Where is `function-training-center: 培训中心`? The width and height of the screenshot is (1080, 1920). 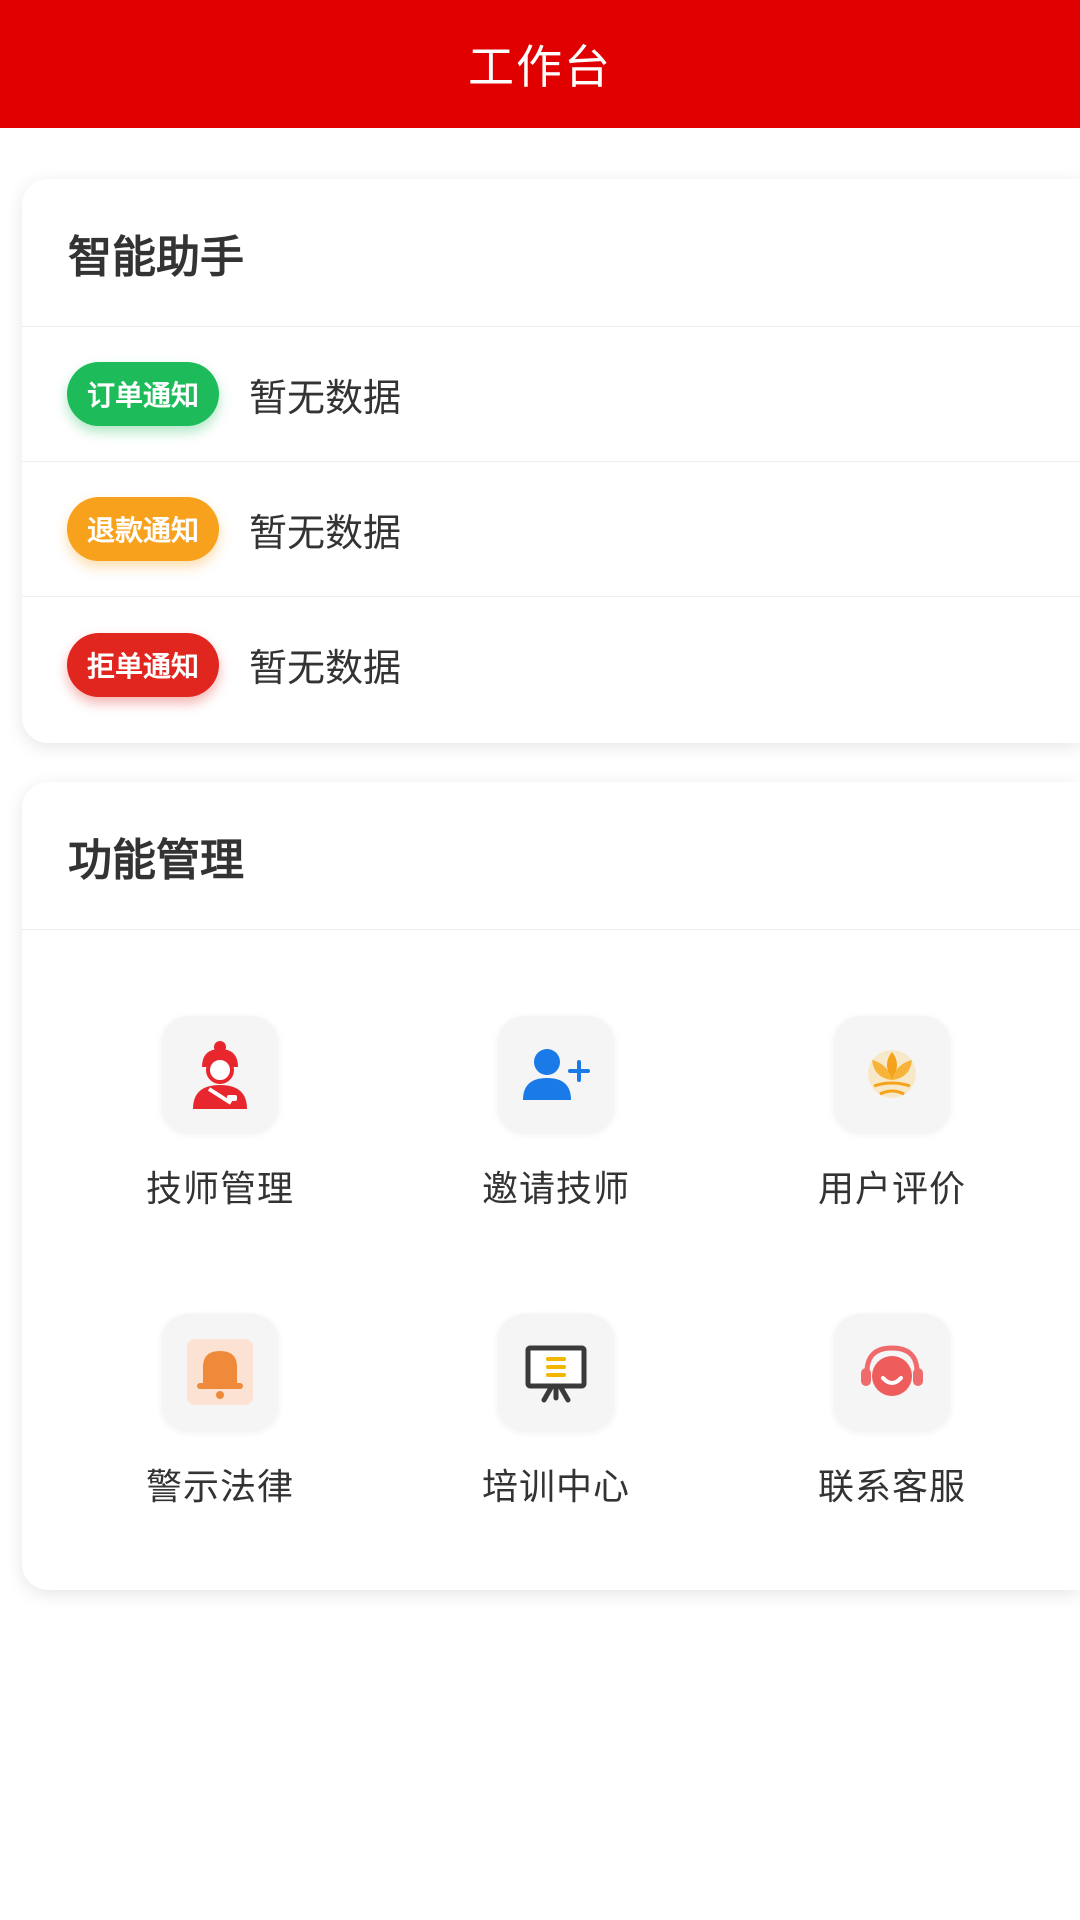
function-training-center: 培训中心 is located at coordinates (556, 1412).